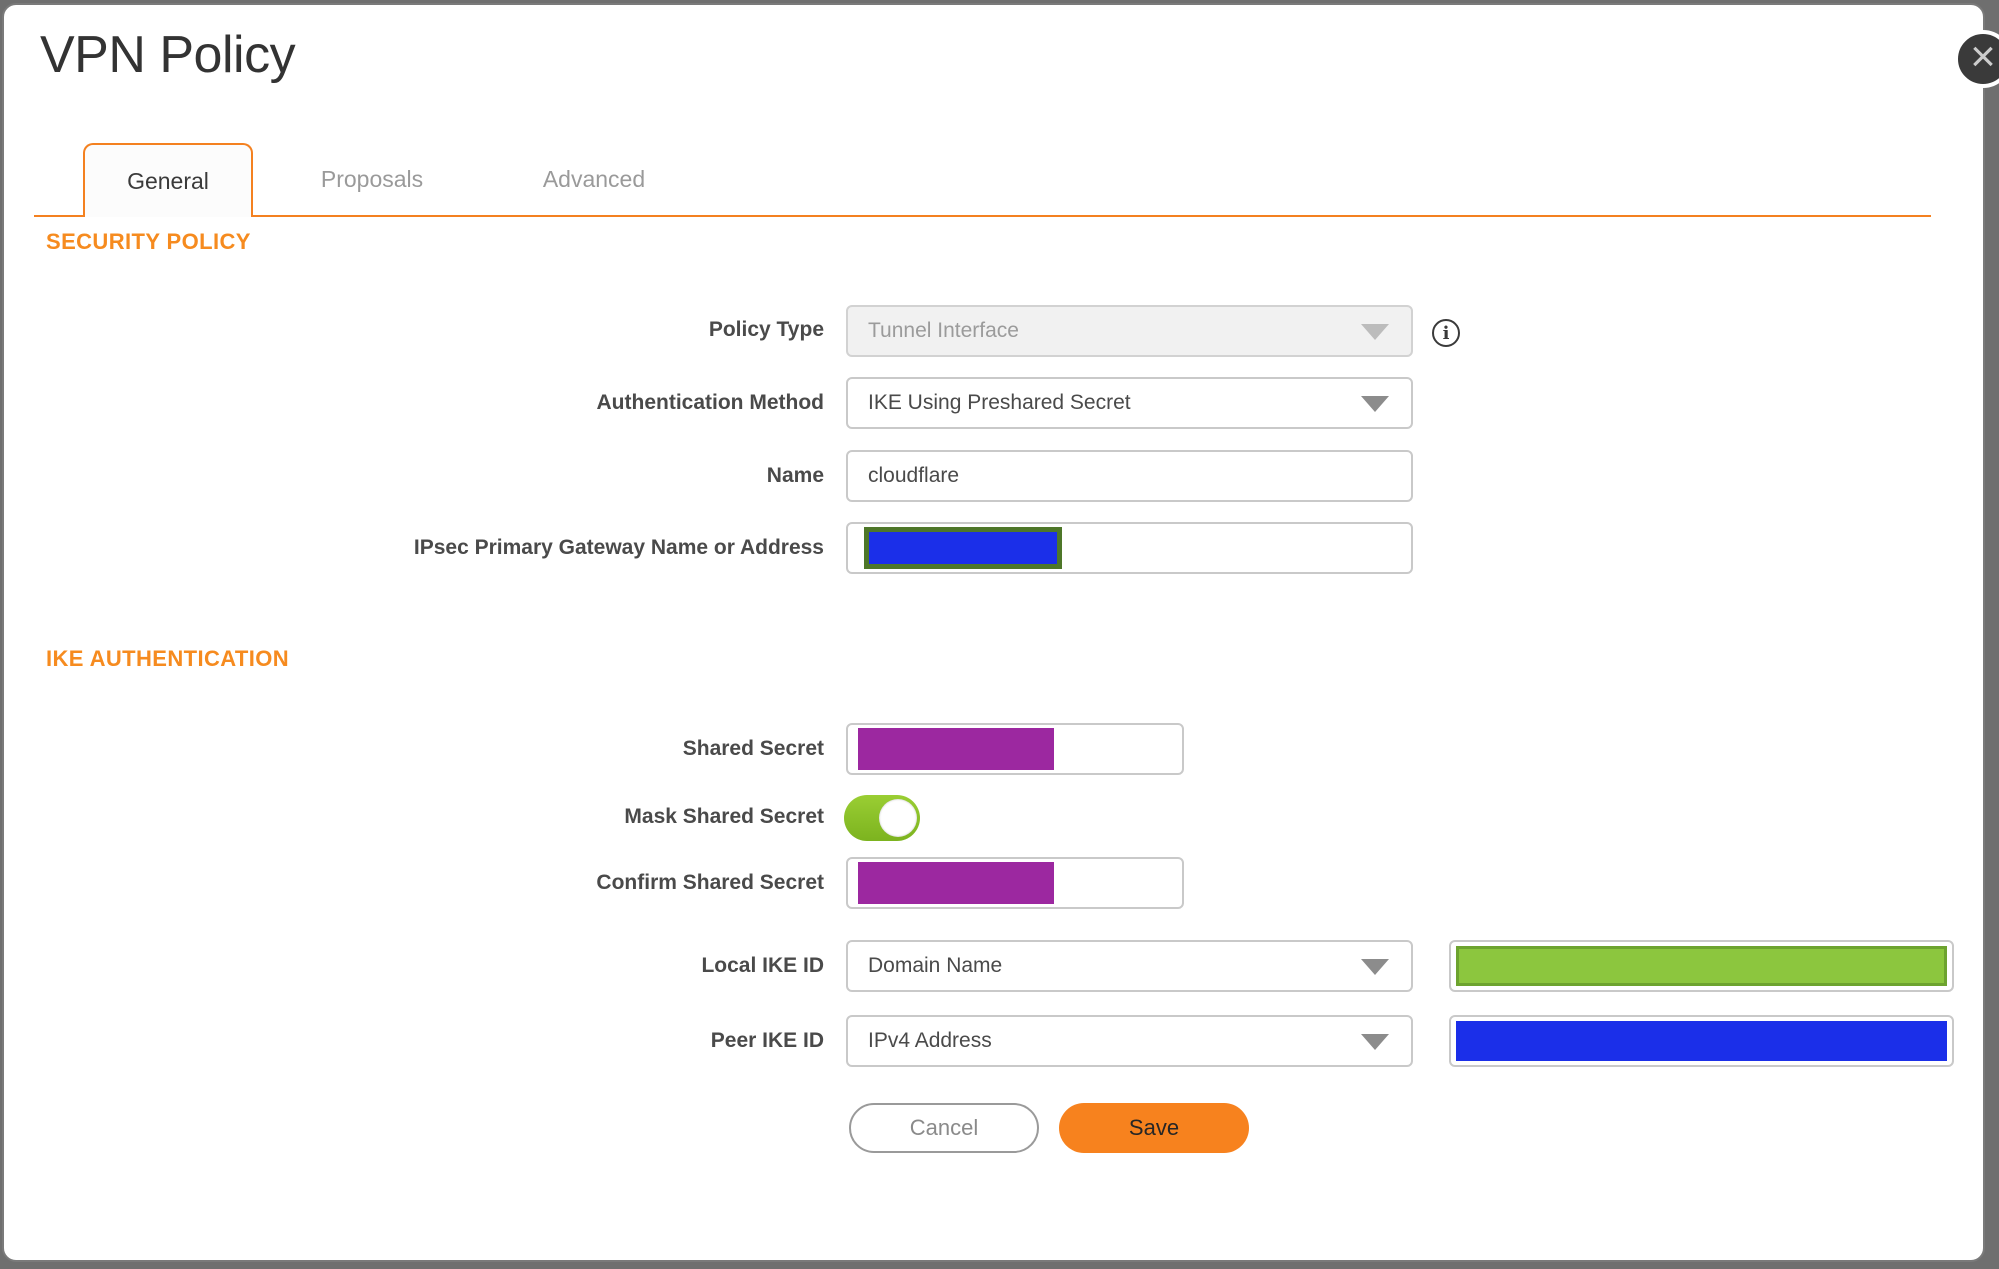 This screenshot has height=1269, width=1999. I want to click on mask-shared-secret-toggle, so click(882, 818).